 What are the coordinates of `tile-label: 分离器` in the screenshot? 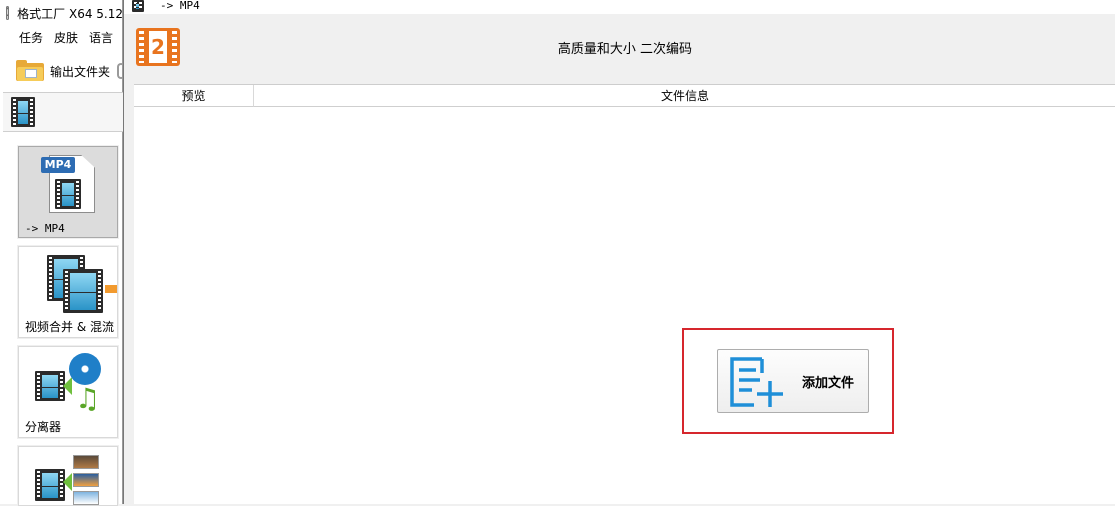 It's located at (43, 427).